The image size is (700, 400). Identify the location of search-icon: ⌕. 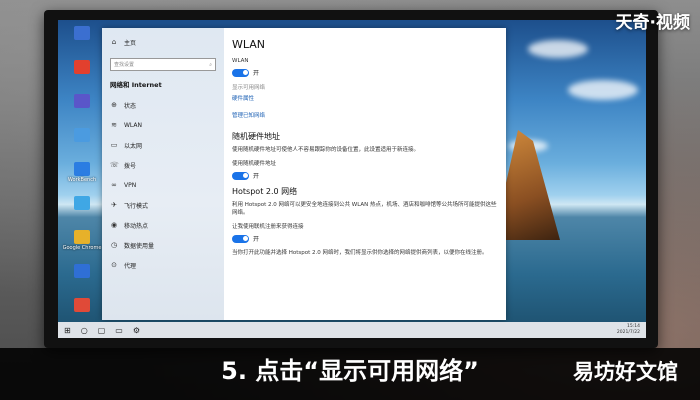
(210, 64).